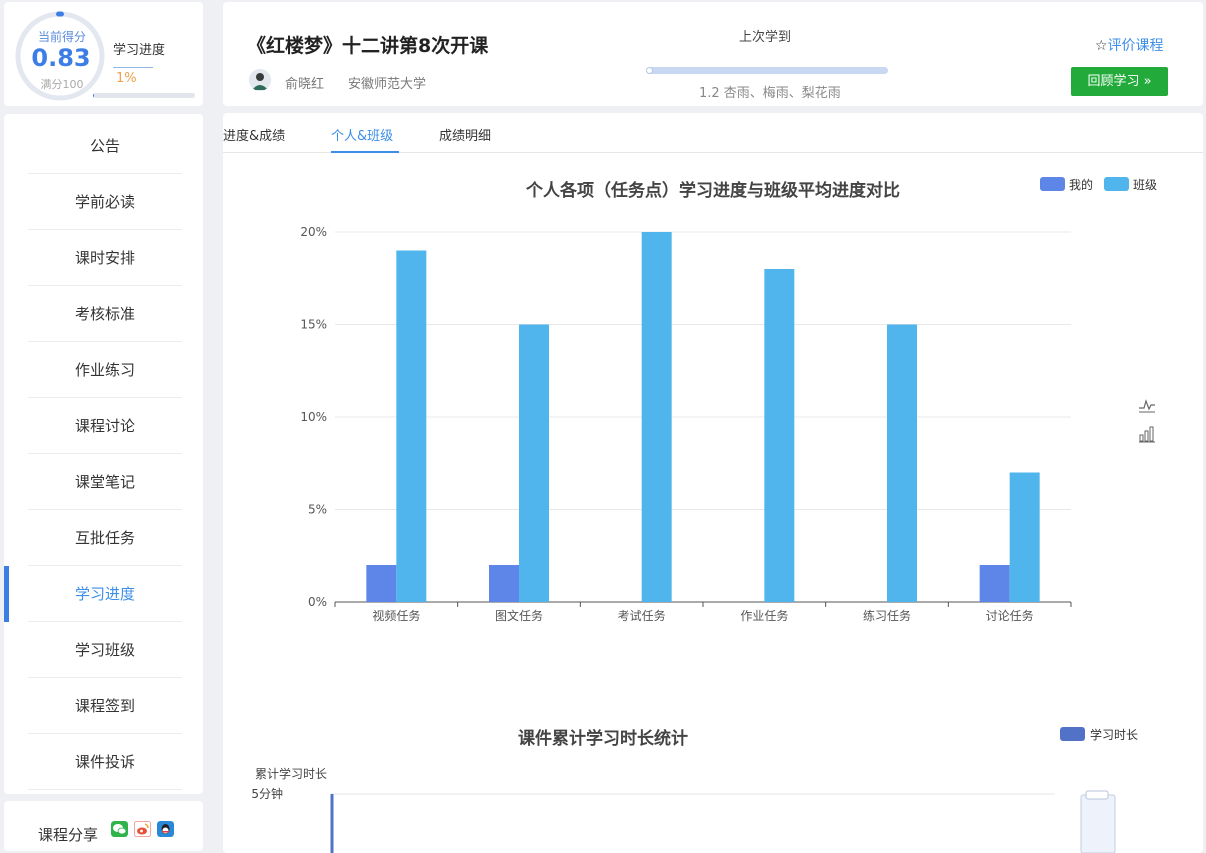 The image size is (1206, 853). I want to click on nav-active-indicator, so click(6, 594).